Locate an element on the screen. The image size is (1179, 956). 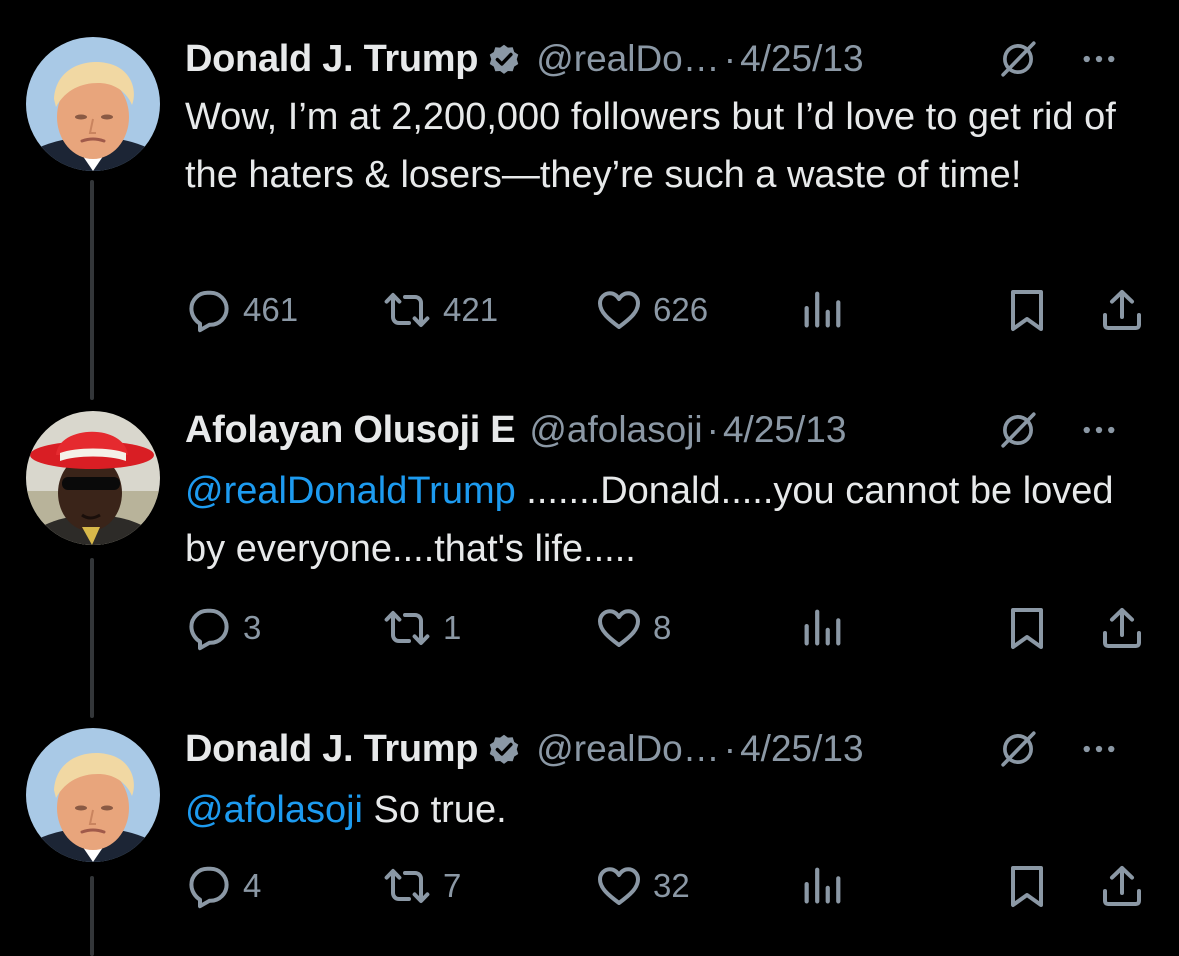
username: @afolasoji is located at coordinates (615, 430).